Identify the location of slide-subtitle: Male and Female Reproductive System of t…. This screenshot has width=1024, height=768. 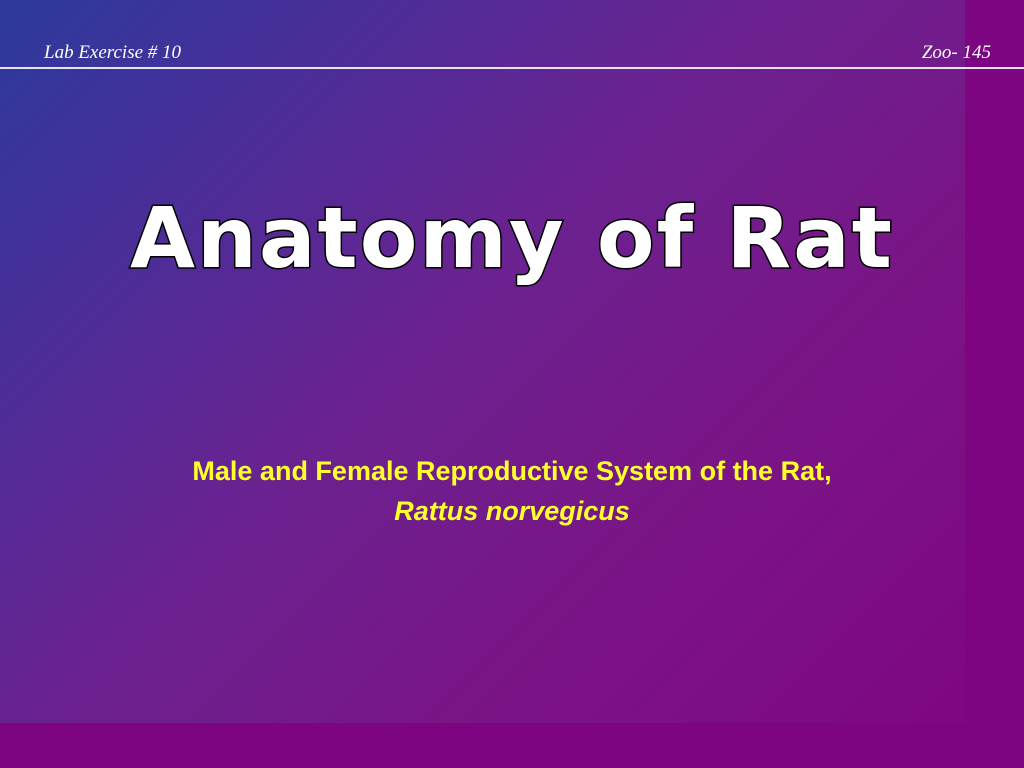
(512, 491).